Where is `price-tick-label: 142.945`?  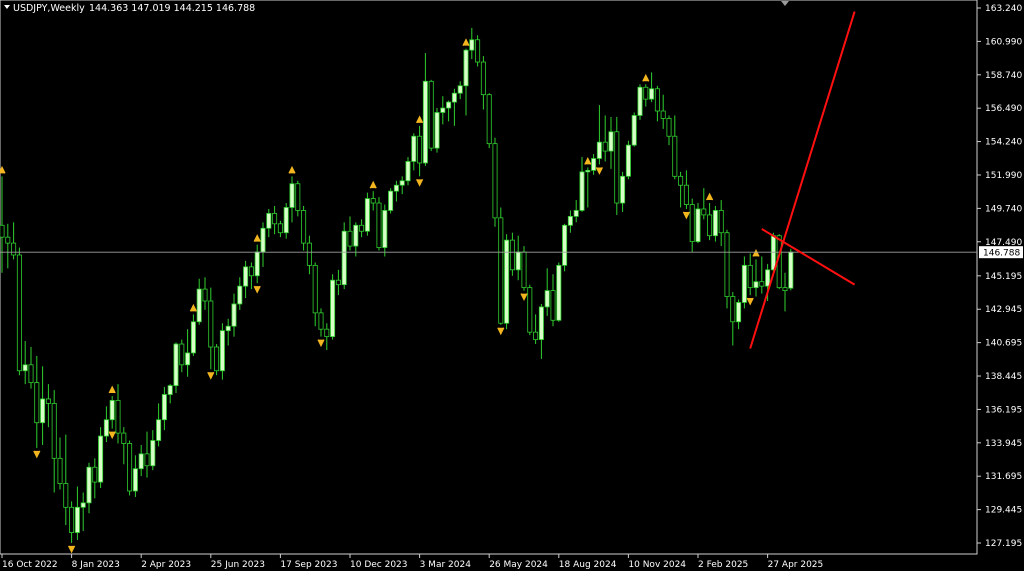 price-tick-label: 142.945 is located at coordinates (1003, 310).